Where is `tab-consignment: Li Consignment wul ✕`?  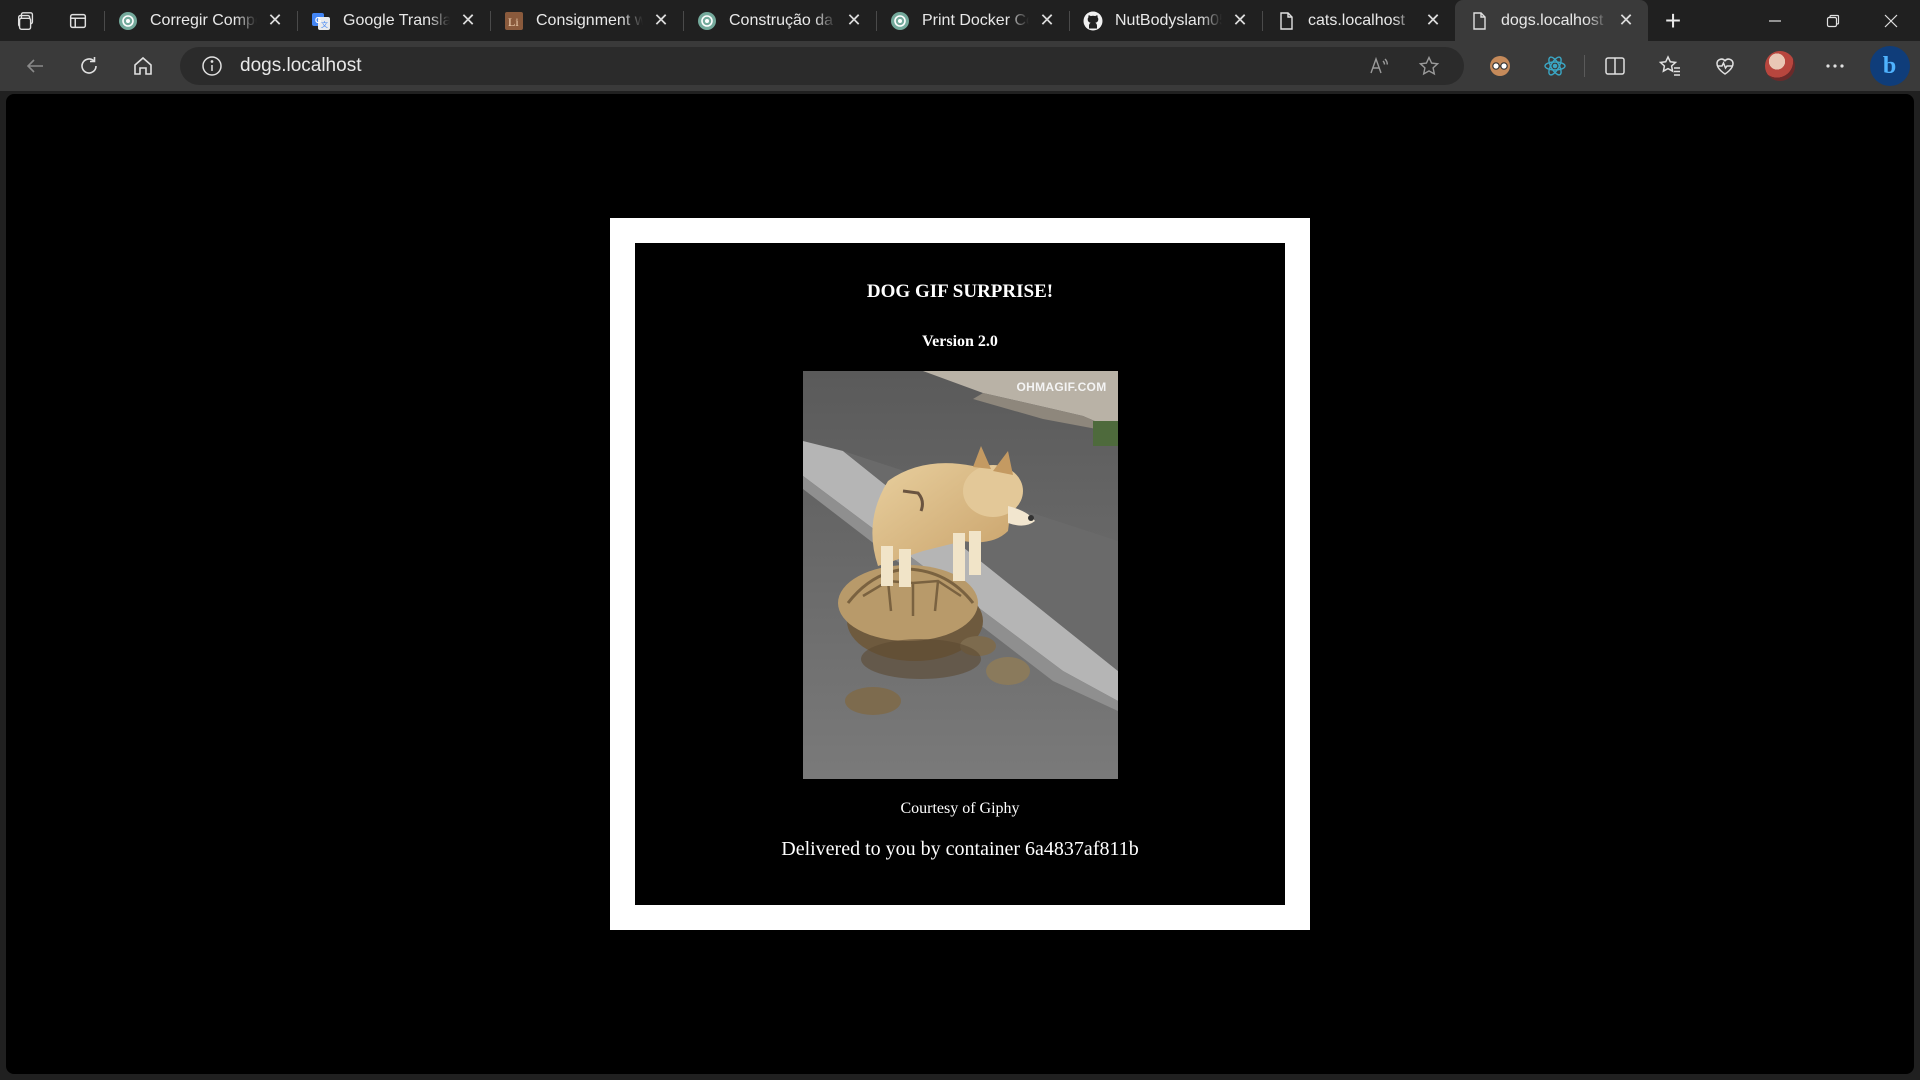
tab-consignment: Li Consignment wul ✕ is located at coordinates (586, 20).